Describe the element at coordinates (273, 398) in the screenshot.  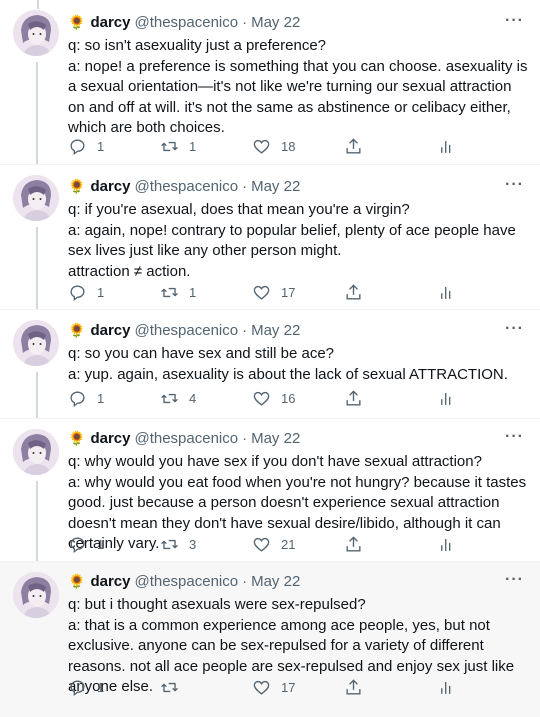
I see `like-button: 16` at that location.